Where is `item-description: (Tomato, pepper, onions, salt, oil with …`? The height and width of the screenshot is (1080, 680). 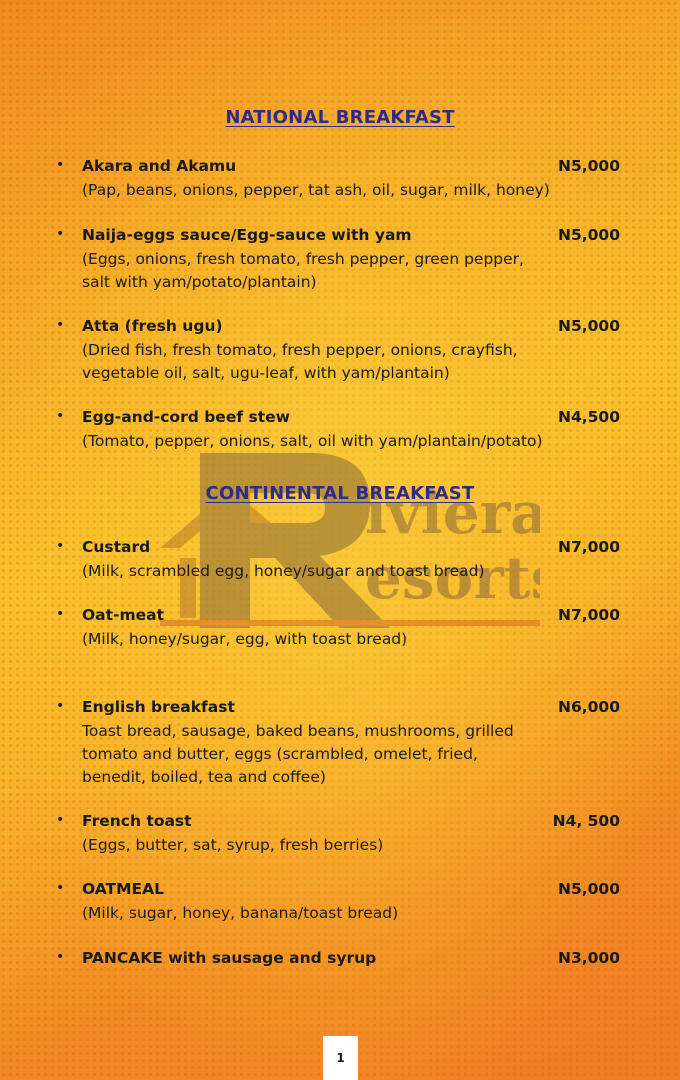
item-description: (Tomato, pepper, onions, salt, oil with … is located at coordinates (312, 441).